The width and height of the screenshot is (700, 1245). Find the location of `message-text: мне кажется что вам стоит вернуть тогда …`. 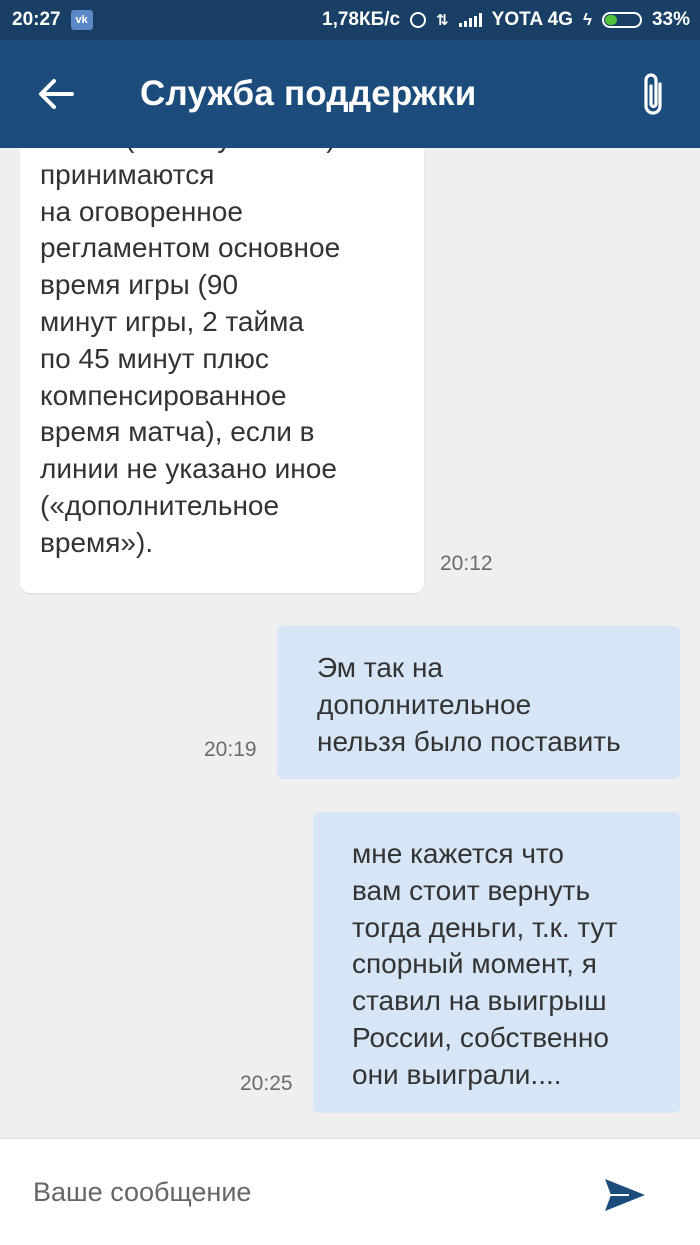

message-text: мне кажется что вам стоит вернуть тогда … is located at coordinates (485, 964).